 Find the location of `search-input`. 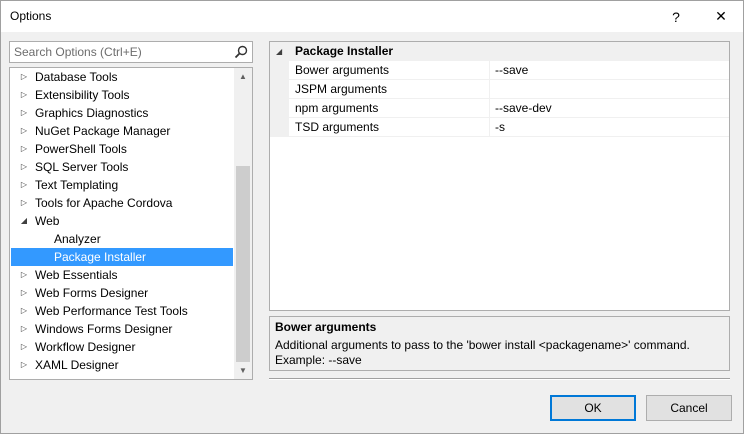

search-input is located at coordinates (121, 52).